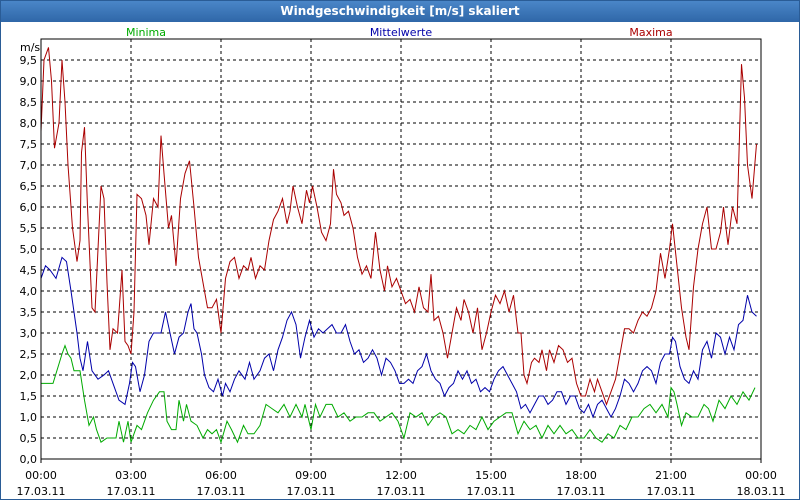  What do you see at coordinates (29, 396) in the screenshot?
I see `y-tick-label: 1,5` at bounding box center [29, 396].